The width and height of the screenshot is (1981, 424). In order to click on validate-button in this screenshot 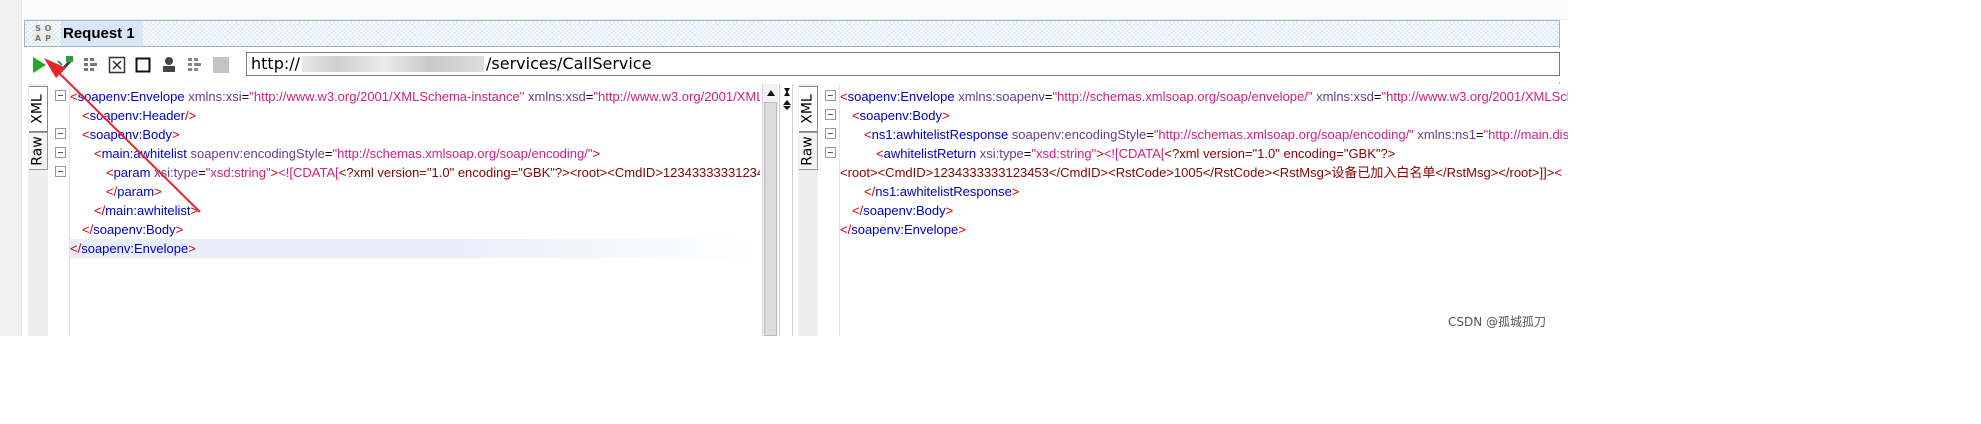, I will do `click(65, 65)`.